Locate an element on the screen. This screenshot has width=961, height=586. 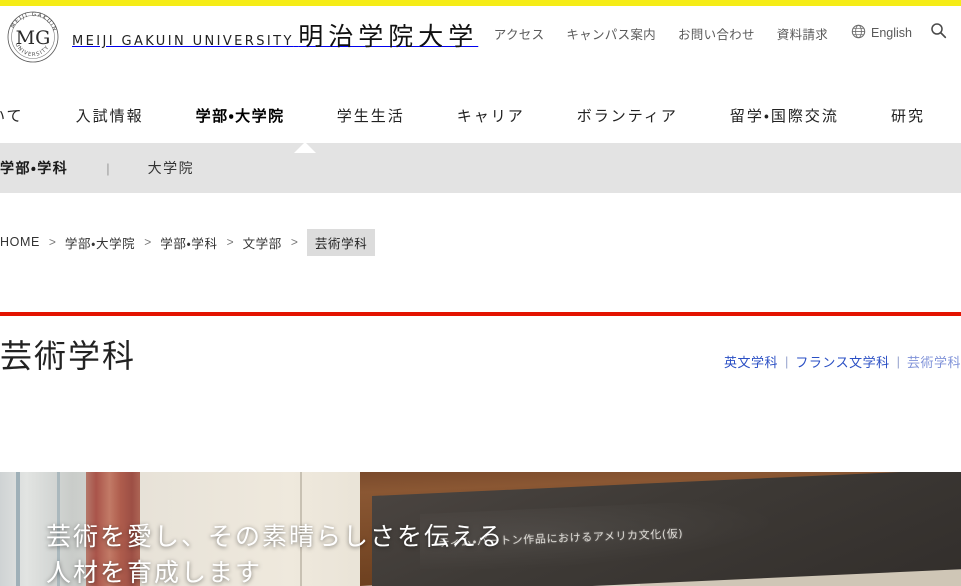
utility-link-contact: お問い合わせ is located at coordinates (716, 33).